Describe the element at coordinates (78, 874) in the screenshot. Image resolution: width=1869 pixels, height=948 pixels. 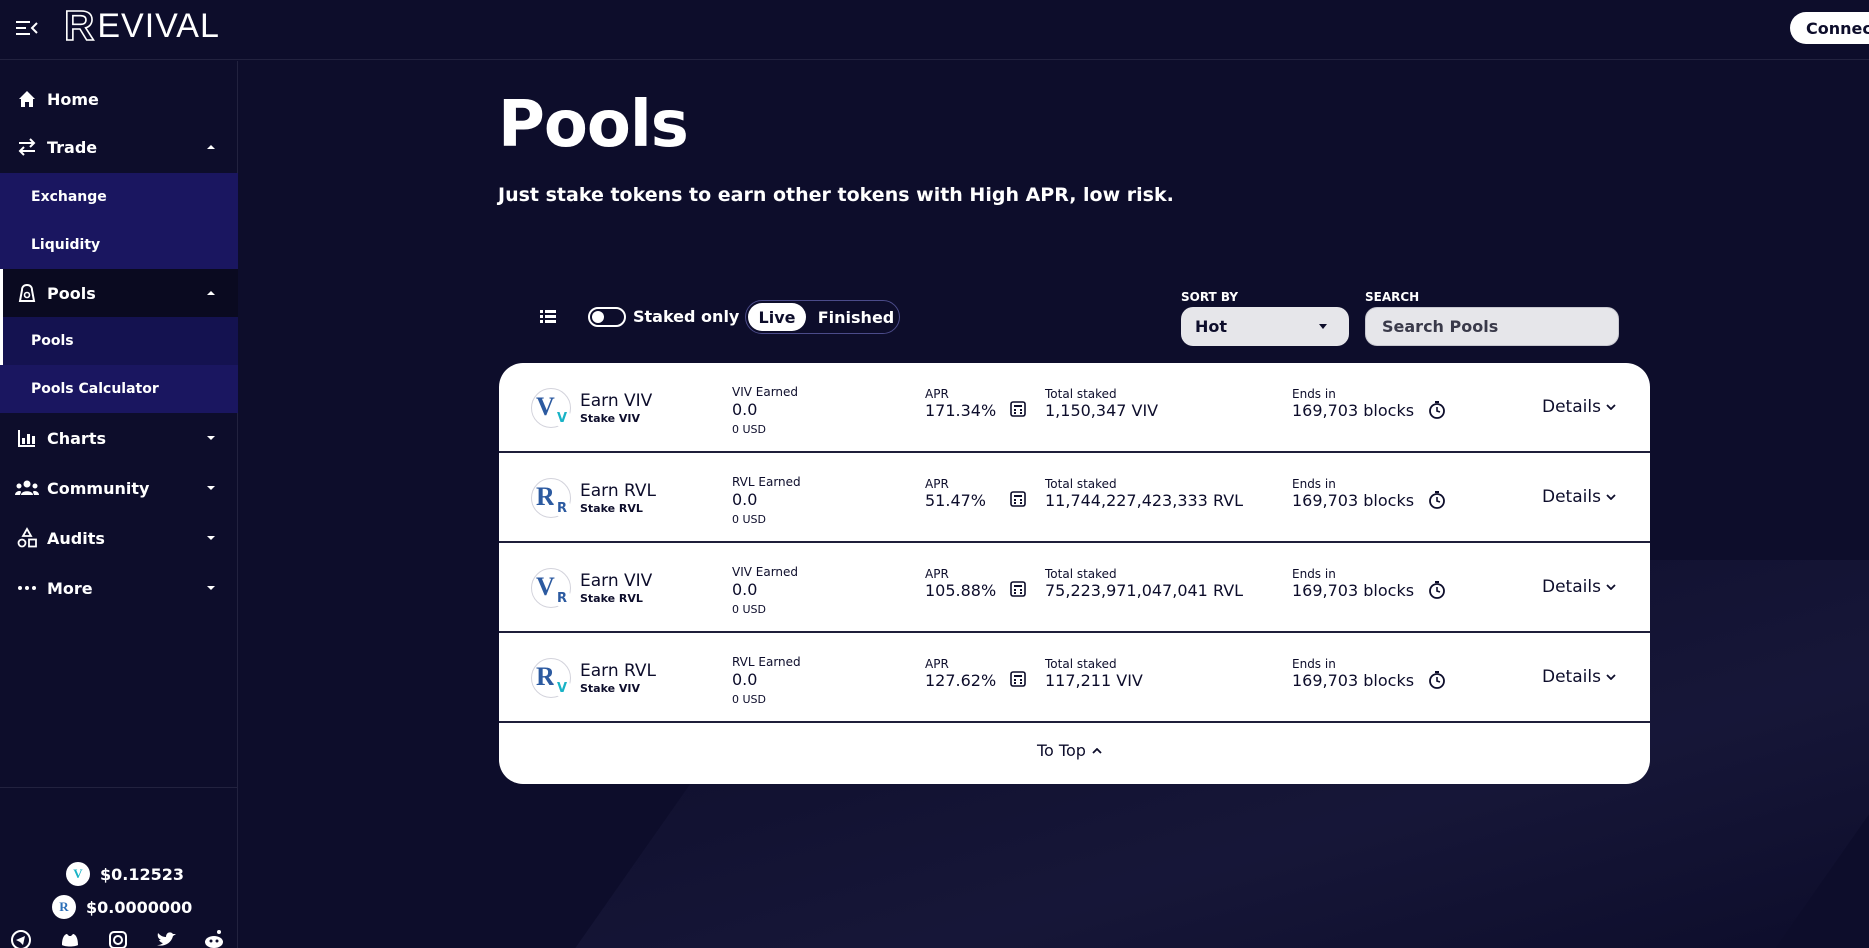
I see `viv-token-icon: V` at that location.